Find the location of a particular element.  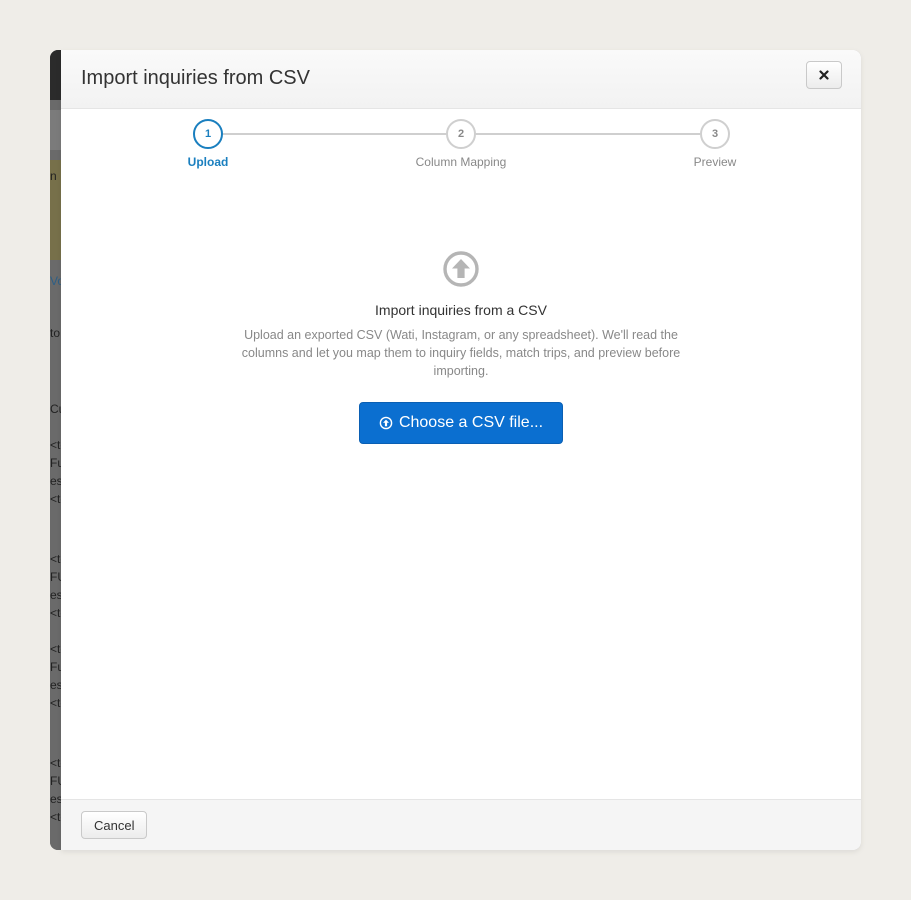

close-button is located at coordinates (824, 75).